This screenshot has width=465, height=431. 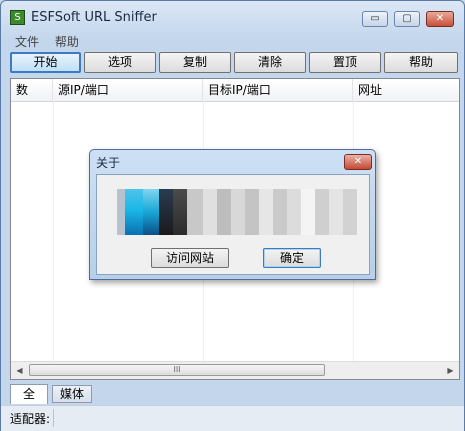 What do you see at coordinates (17, 17) in the screenshot?
I see `app-logo-icon: S` at bounding box center [17, 17].